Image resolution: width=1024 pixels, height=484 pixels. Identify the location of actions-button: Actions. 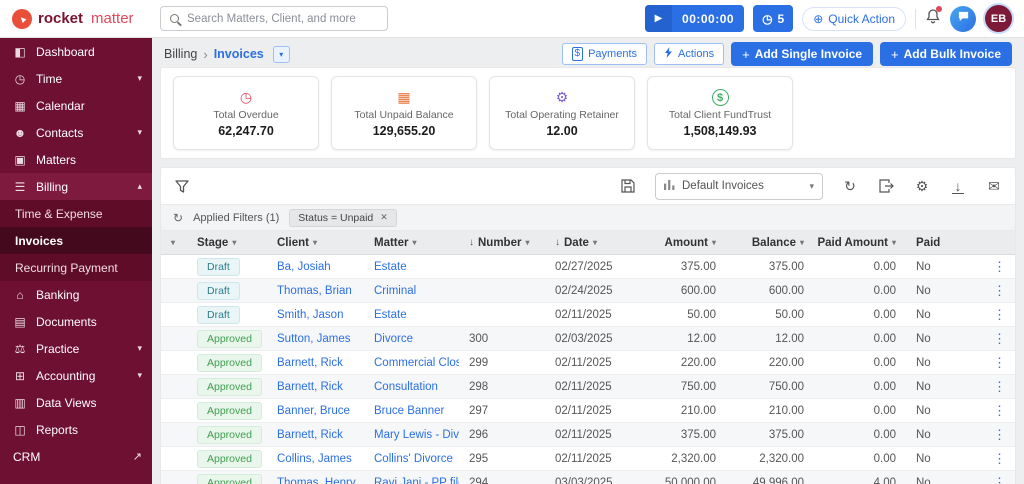
(689, 54).